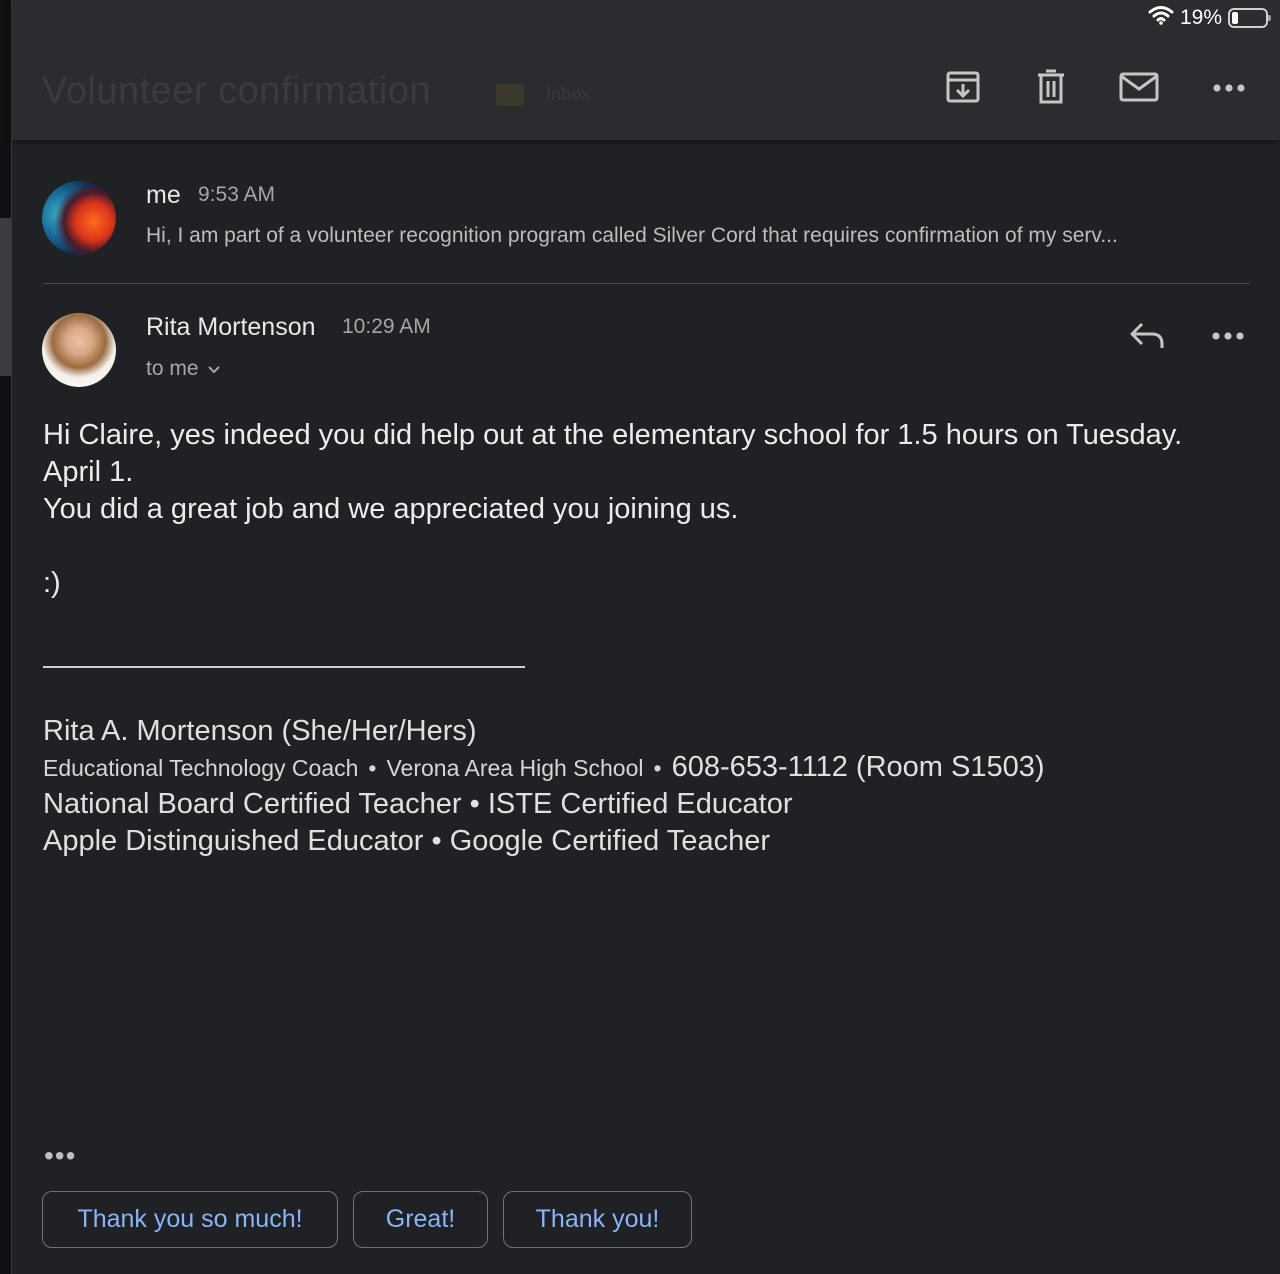  I want to click on archive-button, so click(963, 89).